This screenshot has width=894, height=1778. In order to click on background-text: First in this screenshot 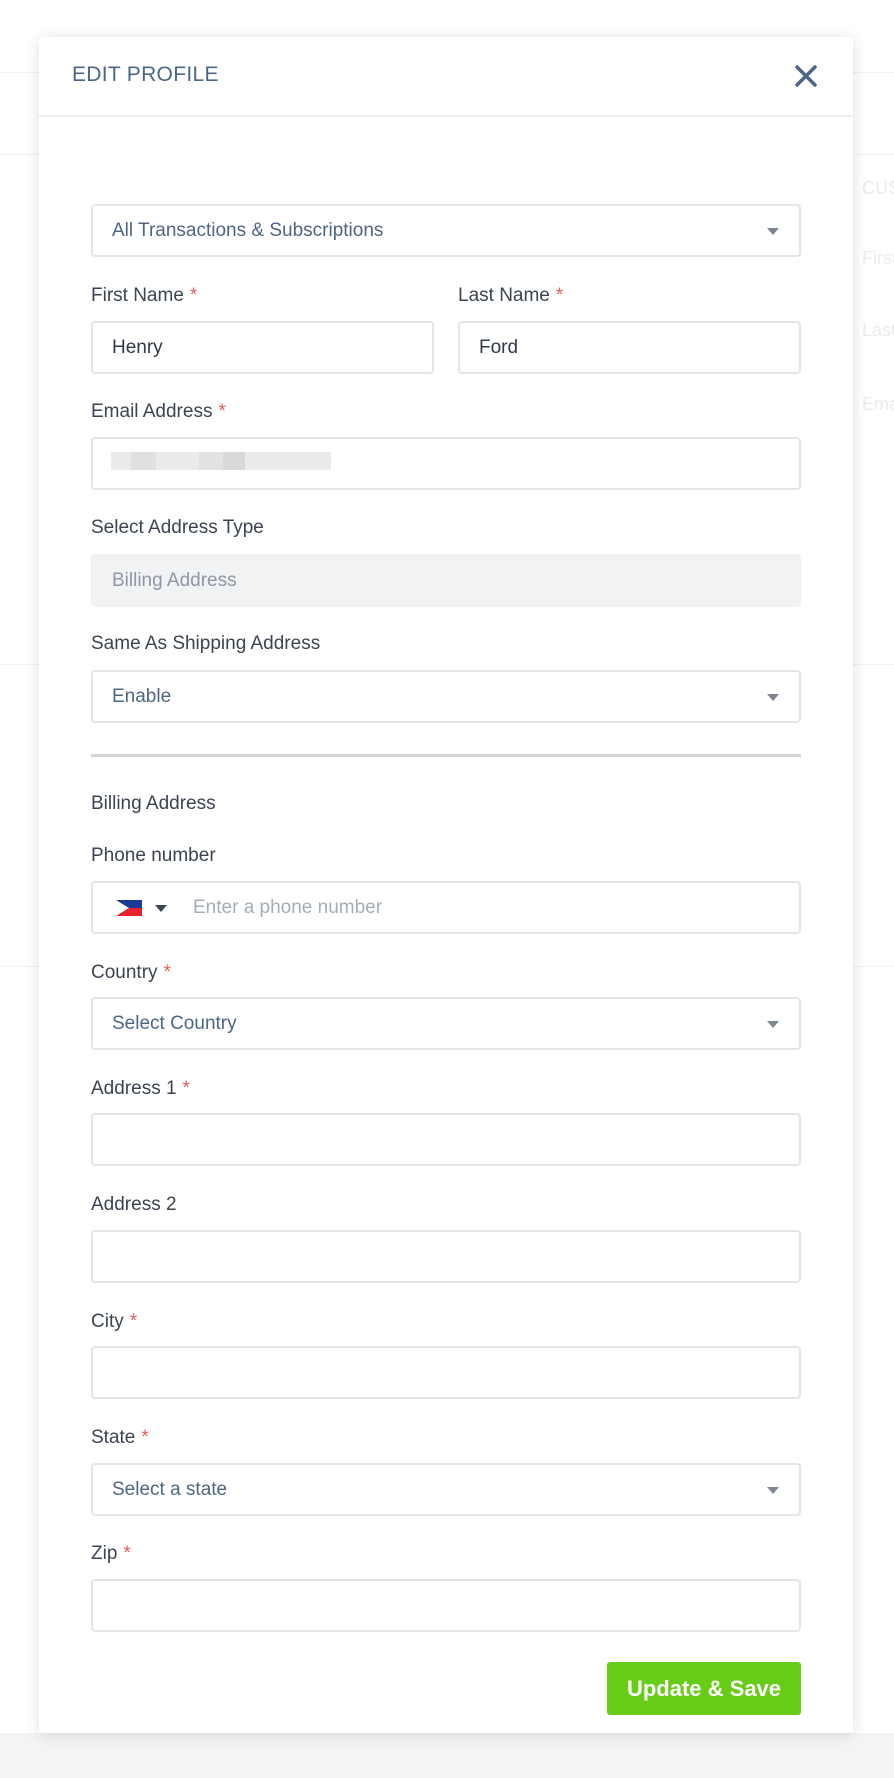, I will do `click(878, 258)`.